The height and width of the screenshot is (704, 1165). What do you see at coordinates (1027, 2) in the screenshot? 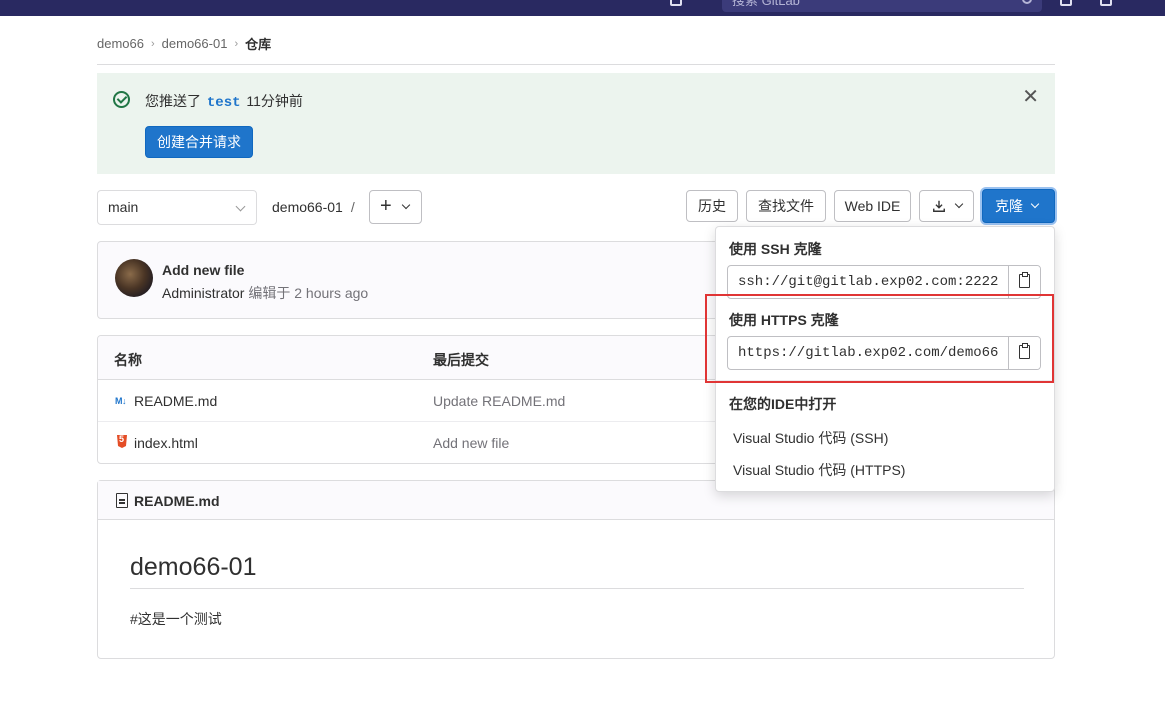
I see `search-icon` at bounding box center [1027, 2].